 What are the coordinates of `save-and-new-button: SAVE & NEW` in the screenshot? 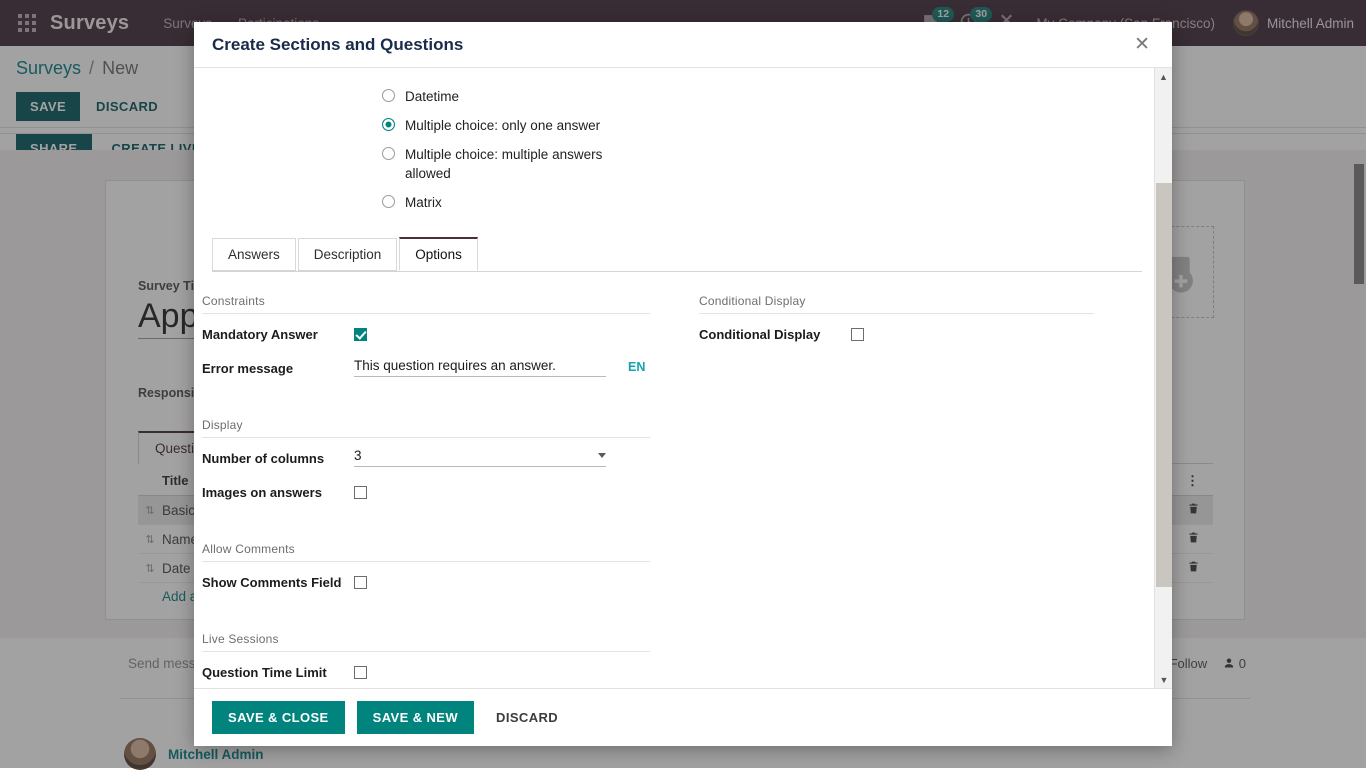 It's located at (415, 717).